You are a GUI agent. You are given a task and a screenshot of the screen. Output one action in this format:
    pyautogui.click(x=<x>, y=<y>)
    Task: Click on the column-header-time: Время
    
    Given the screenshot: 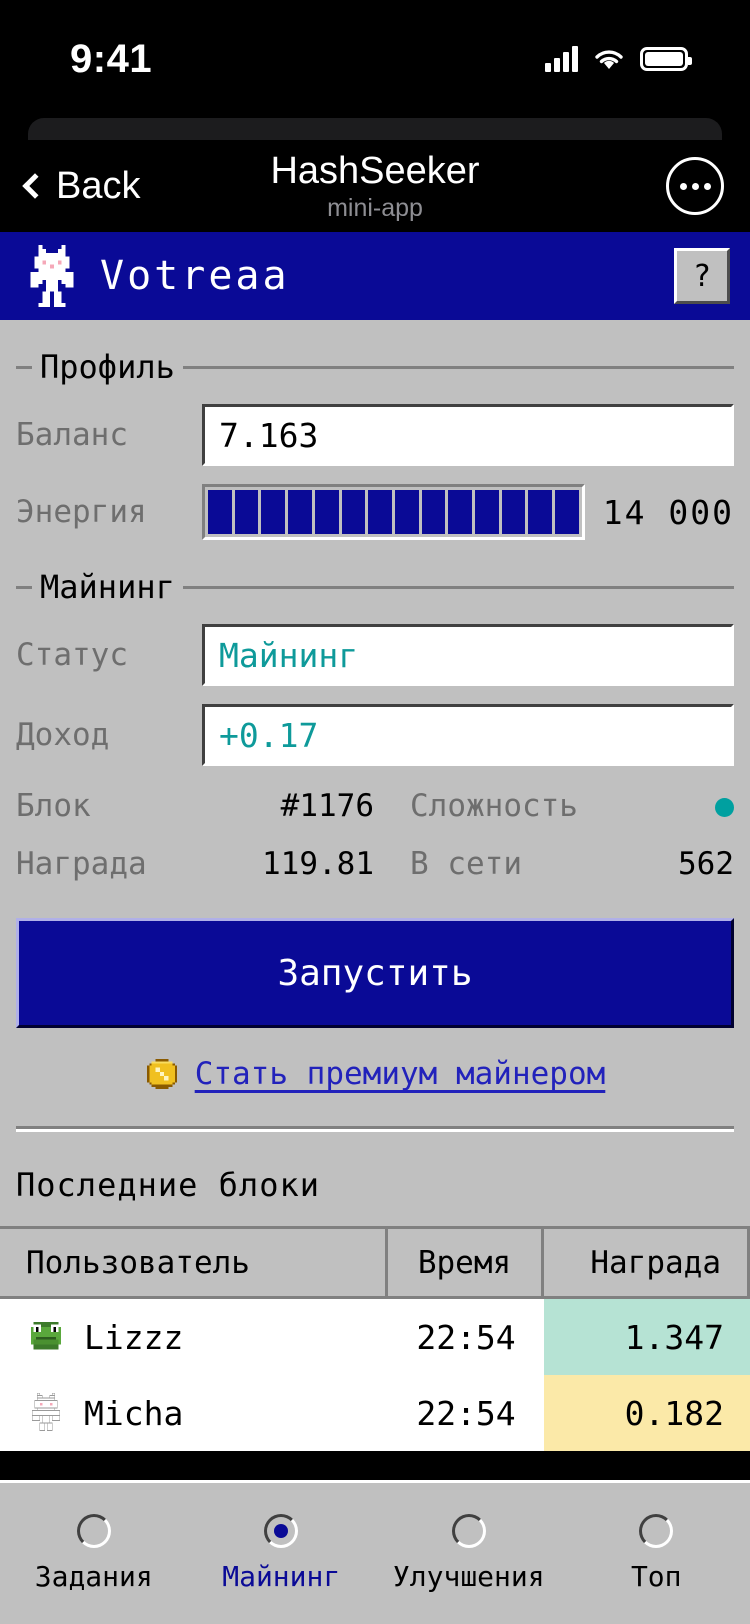 What is the action you would take?
    pyautogui.click(x=466, y=1264)
    